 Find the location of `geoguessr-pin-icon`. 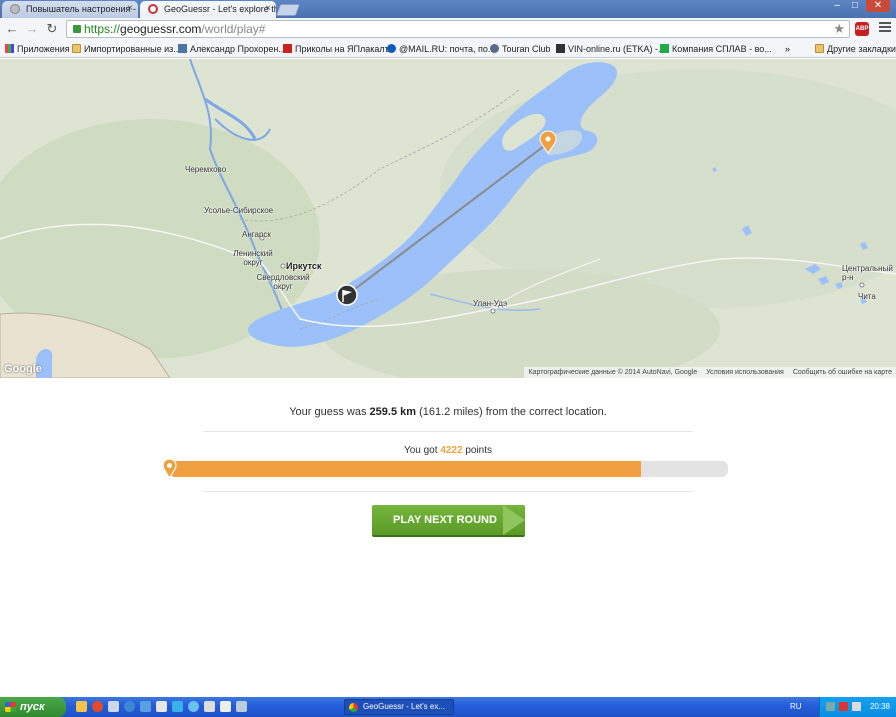

geoguessr-pin-icon is located at coordinates (153, 9).